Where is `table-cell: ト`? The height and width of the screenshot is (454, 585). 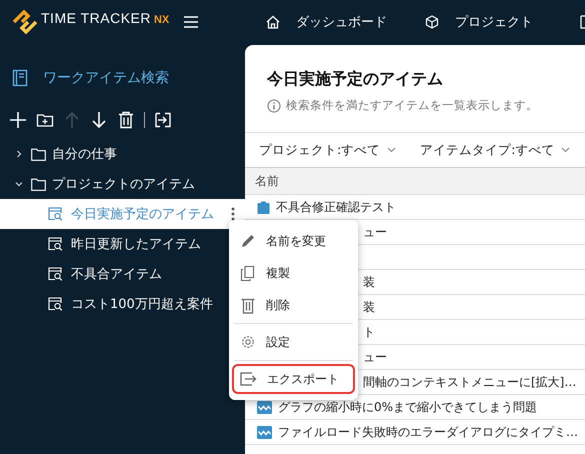
table-cell: ト is located at coordinates (369, 332).